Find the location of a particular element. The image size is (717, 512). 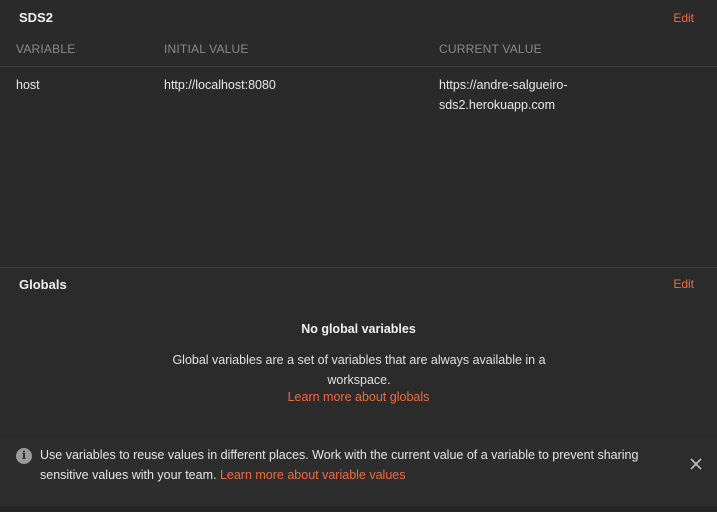

info-icon: i is located at coordinates (24, 456).